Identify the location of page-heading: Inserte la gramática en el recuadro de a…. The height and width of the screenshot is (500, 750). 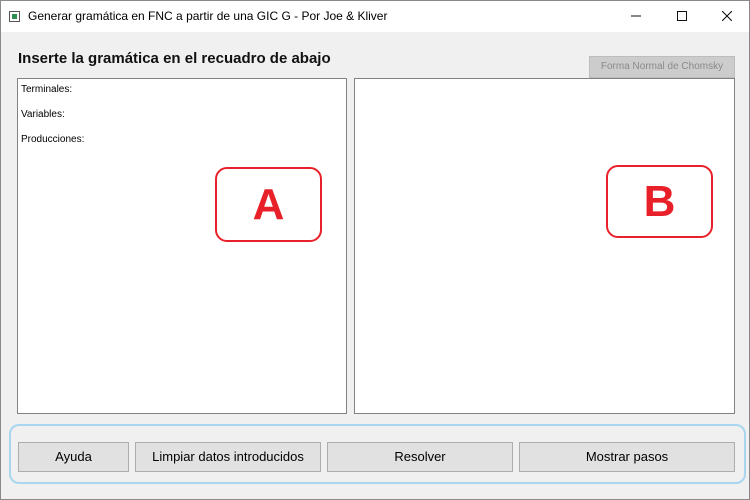
(174, 58).